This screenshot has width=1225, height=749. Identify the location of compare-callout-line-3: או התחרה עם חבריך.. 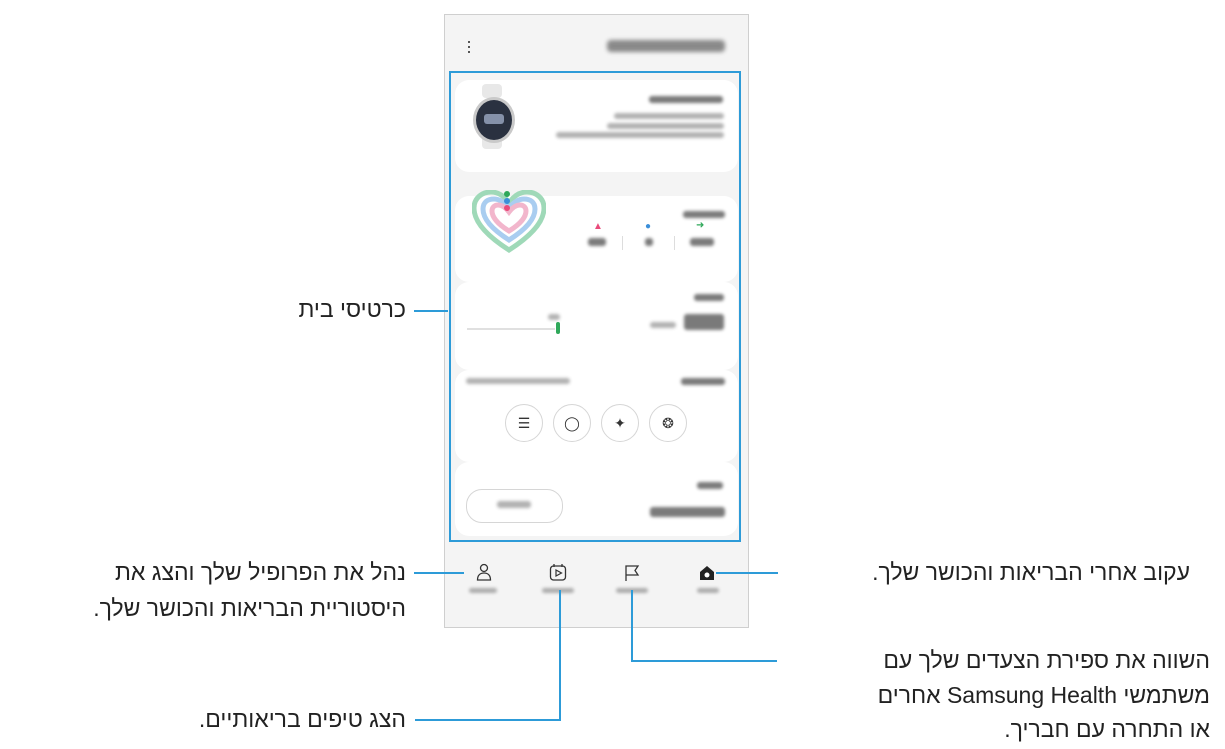
(1107, 729).